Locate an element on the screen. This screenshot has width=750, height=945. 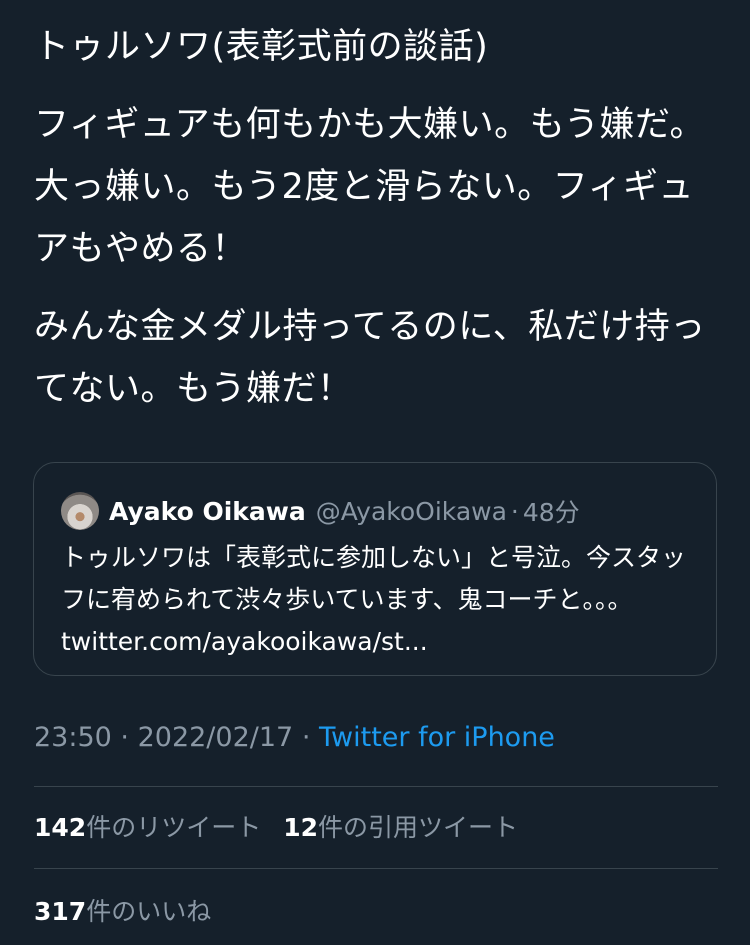
tweet-date: 2022/02/17 is located at coordinates (216, 737).